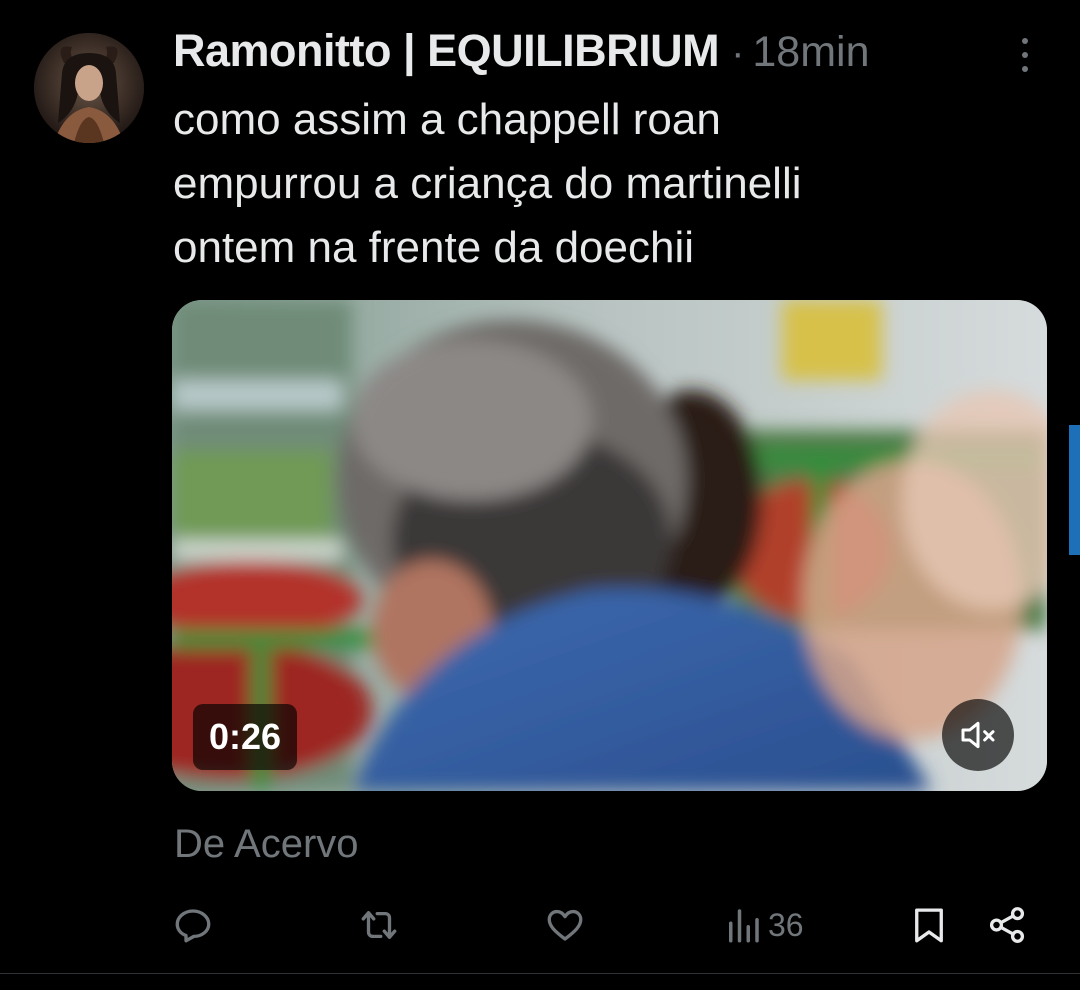  I want to click on more-options-button, so click(1025, 55).